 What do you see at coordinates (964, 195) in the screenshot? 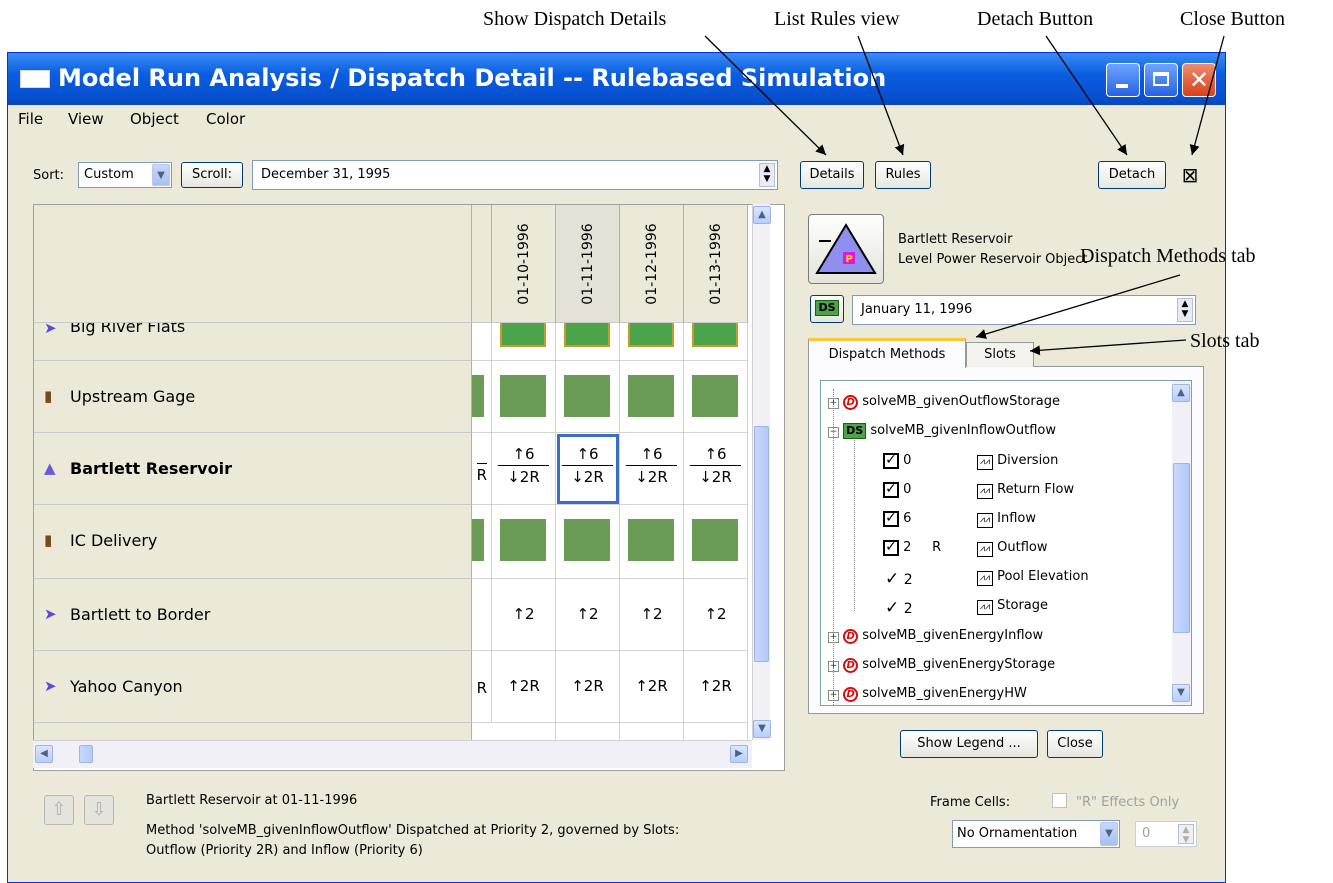
I see `callout-arrows` at bounding box center [964, 195].